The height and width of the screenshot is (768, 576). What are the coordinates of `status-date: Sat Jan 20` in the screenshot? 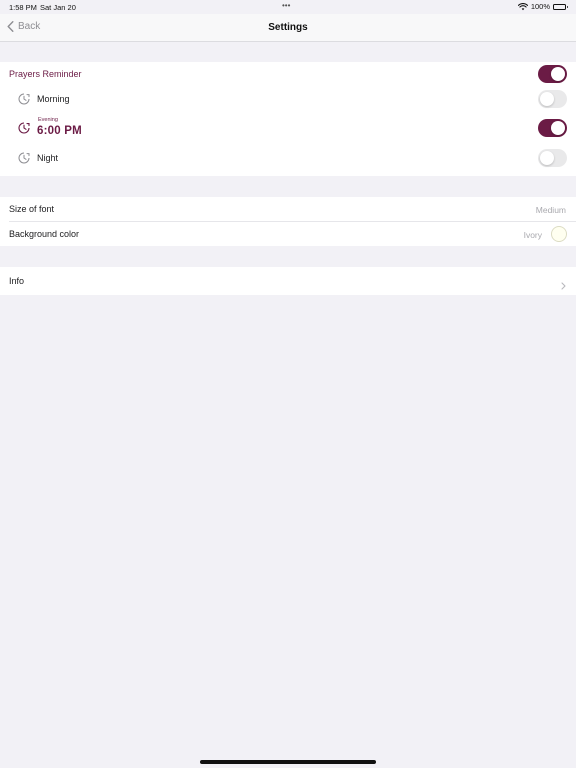 It's located at (58, 7).